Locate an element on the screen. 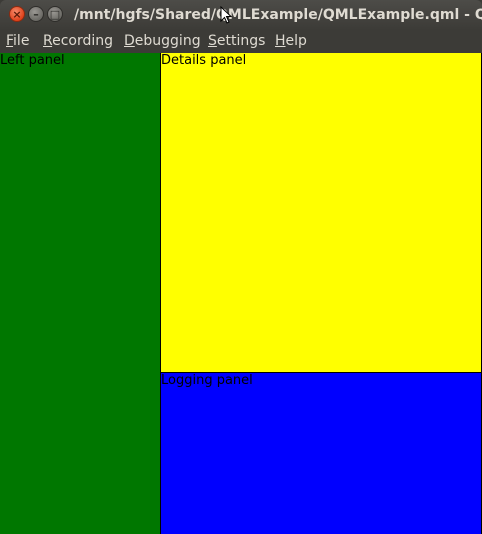 This screenshot has height=534, width=482. maximize-icon: □ is located at coordinates (55, 14).